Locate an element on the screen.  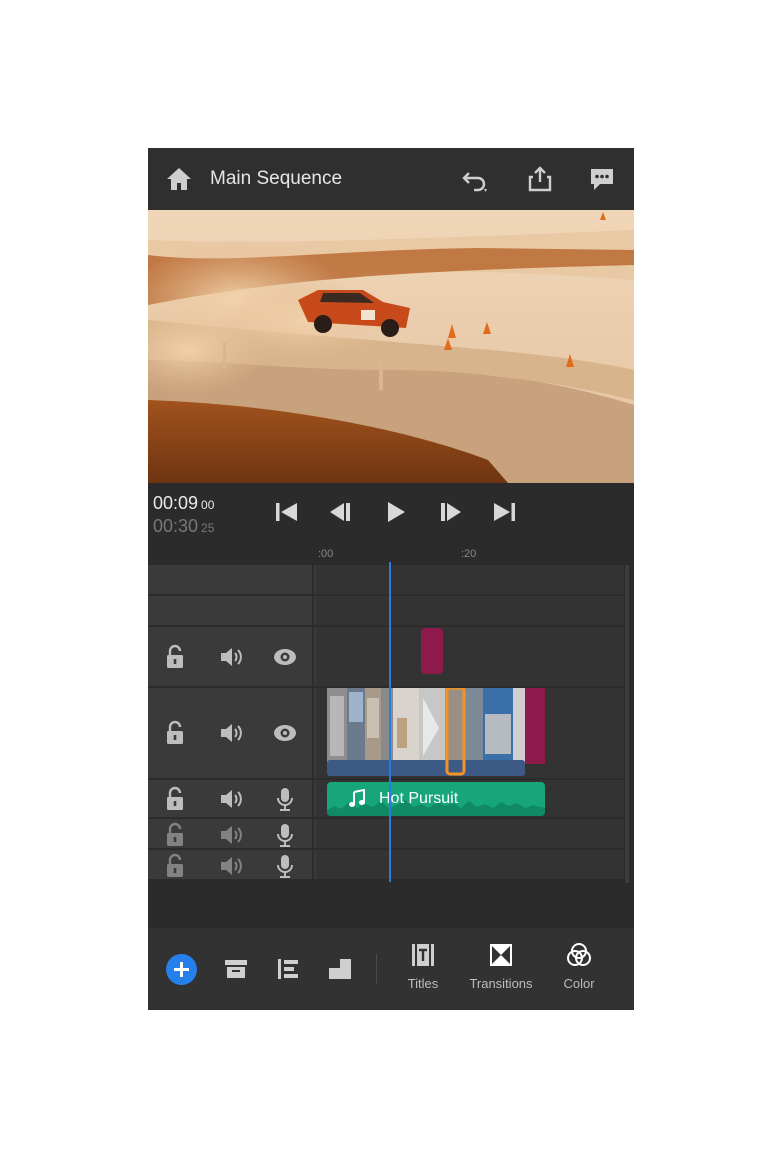
playback-controls: 00:09 00 00:30 25 is located at coordinates (391, 512).